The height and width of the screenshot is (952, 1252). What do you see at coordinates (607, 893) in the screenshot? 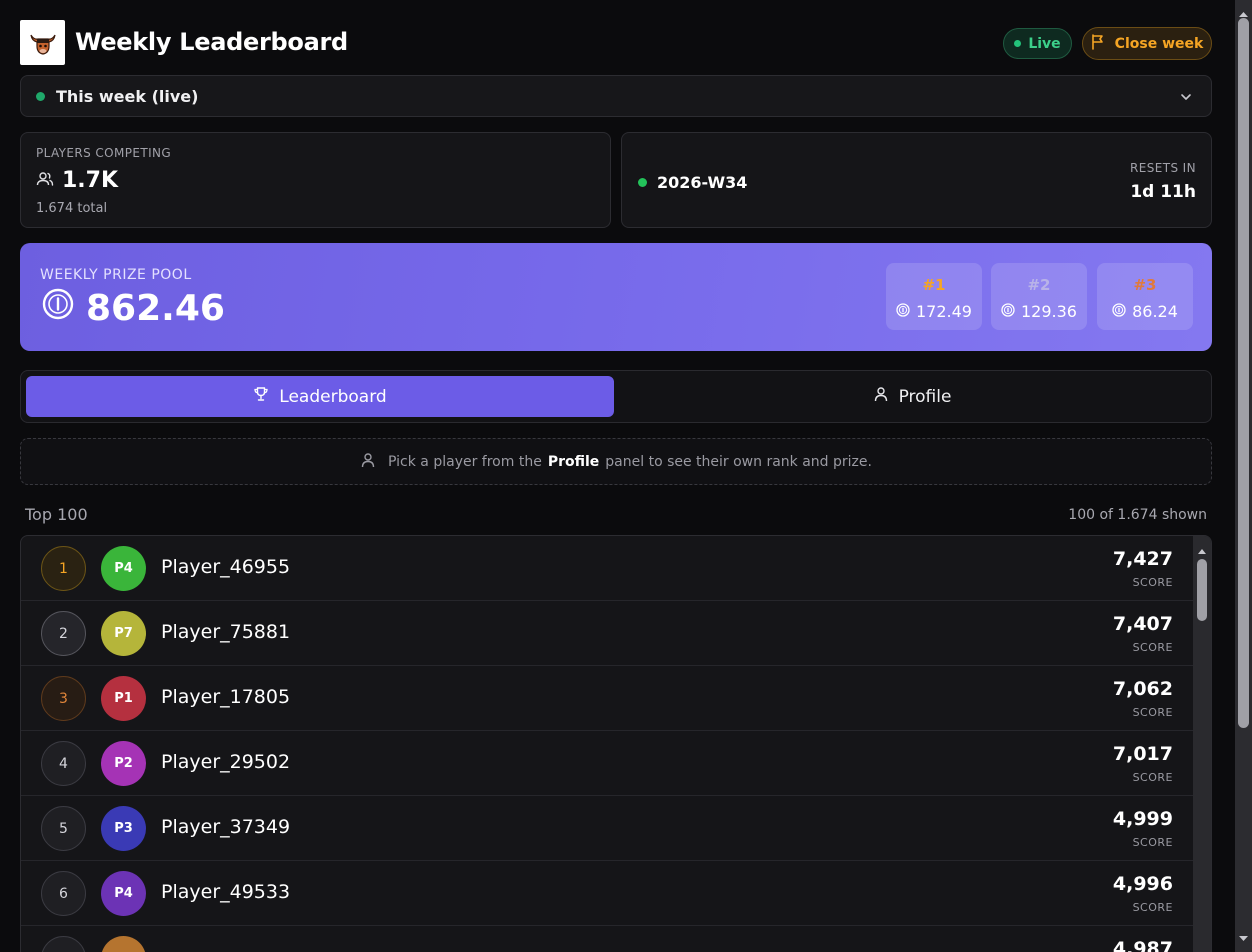
I see `list-item: 6 P4 Player_49533 4,996 SCORE` at bounding box center [607, 893].